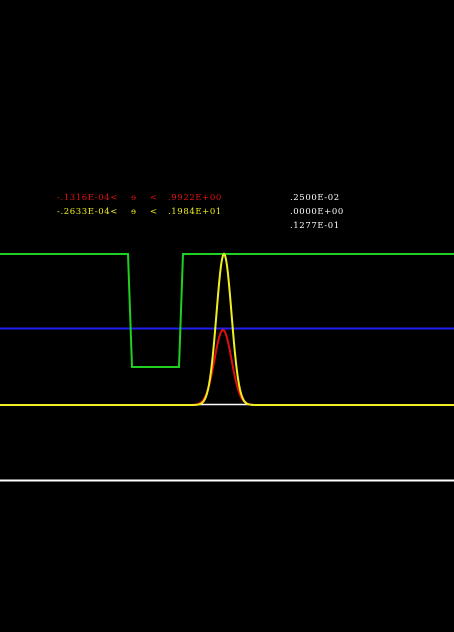  I want to click on red-density-curve, so click(227, 367).